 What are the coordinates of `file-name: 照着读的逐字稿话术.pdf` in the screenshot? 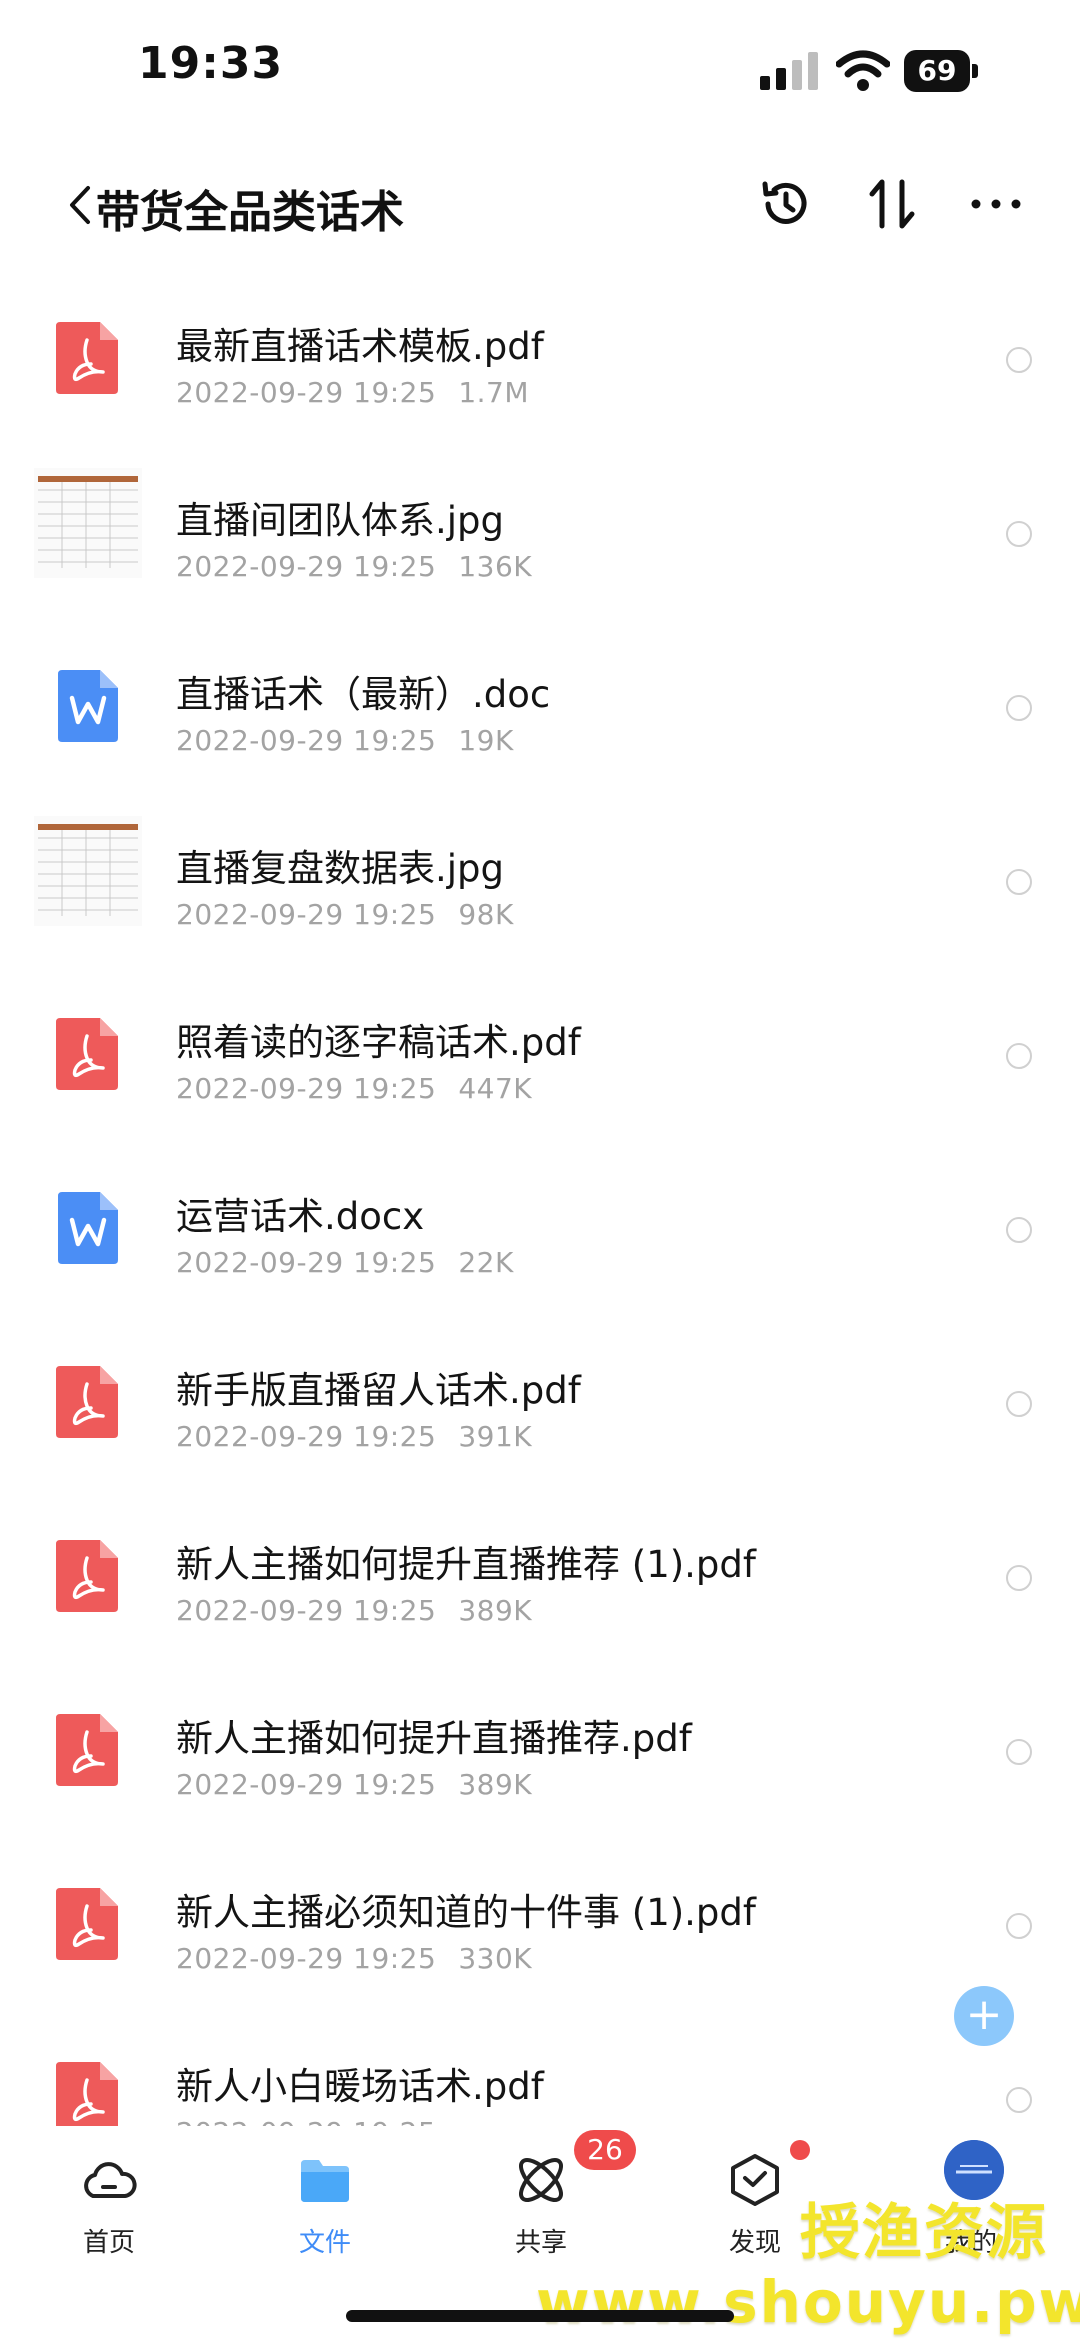 It's located at (378, 1042).